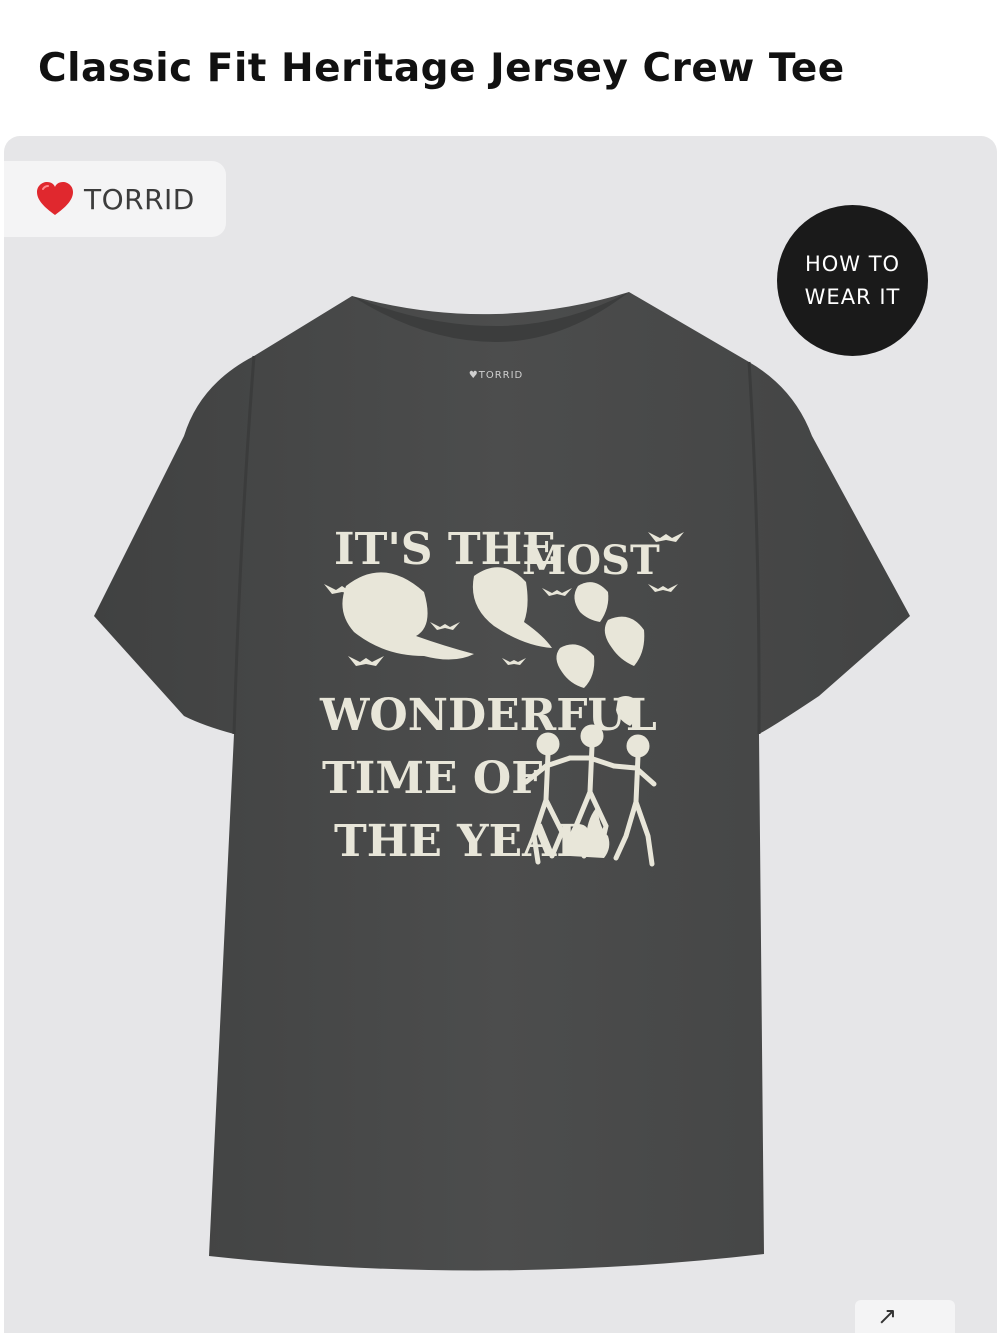 This screenshot has width=1000, height=1333. Describe the element at coordinates (488, 715) in the screenshot. I see `print-line-3: WONDERFUL` at that location.